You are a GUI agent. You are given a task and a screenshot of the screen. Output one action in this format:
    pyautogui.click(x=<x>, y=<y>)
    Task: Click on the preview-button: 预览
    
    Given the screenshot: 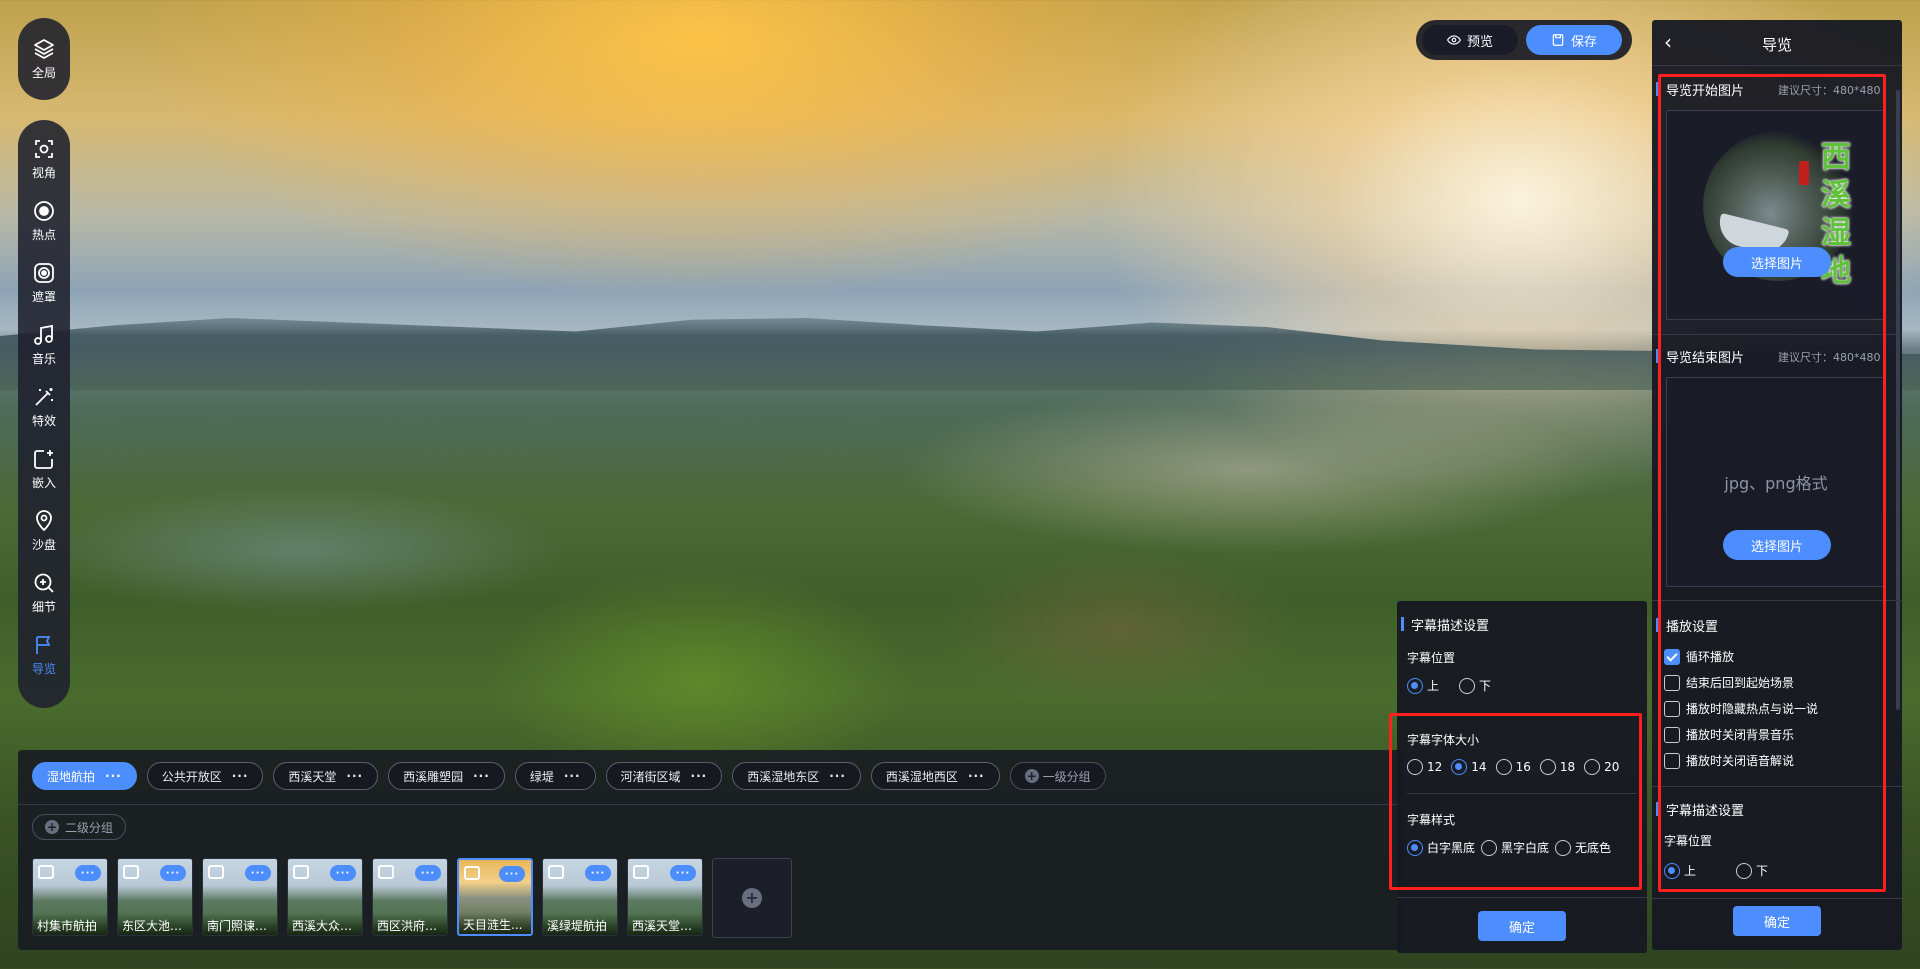 What is the action you would take?
    pyautogui.click(x=1470, y=40)
    